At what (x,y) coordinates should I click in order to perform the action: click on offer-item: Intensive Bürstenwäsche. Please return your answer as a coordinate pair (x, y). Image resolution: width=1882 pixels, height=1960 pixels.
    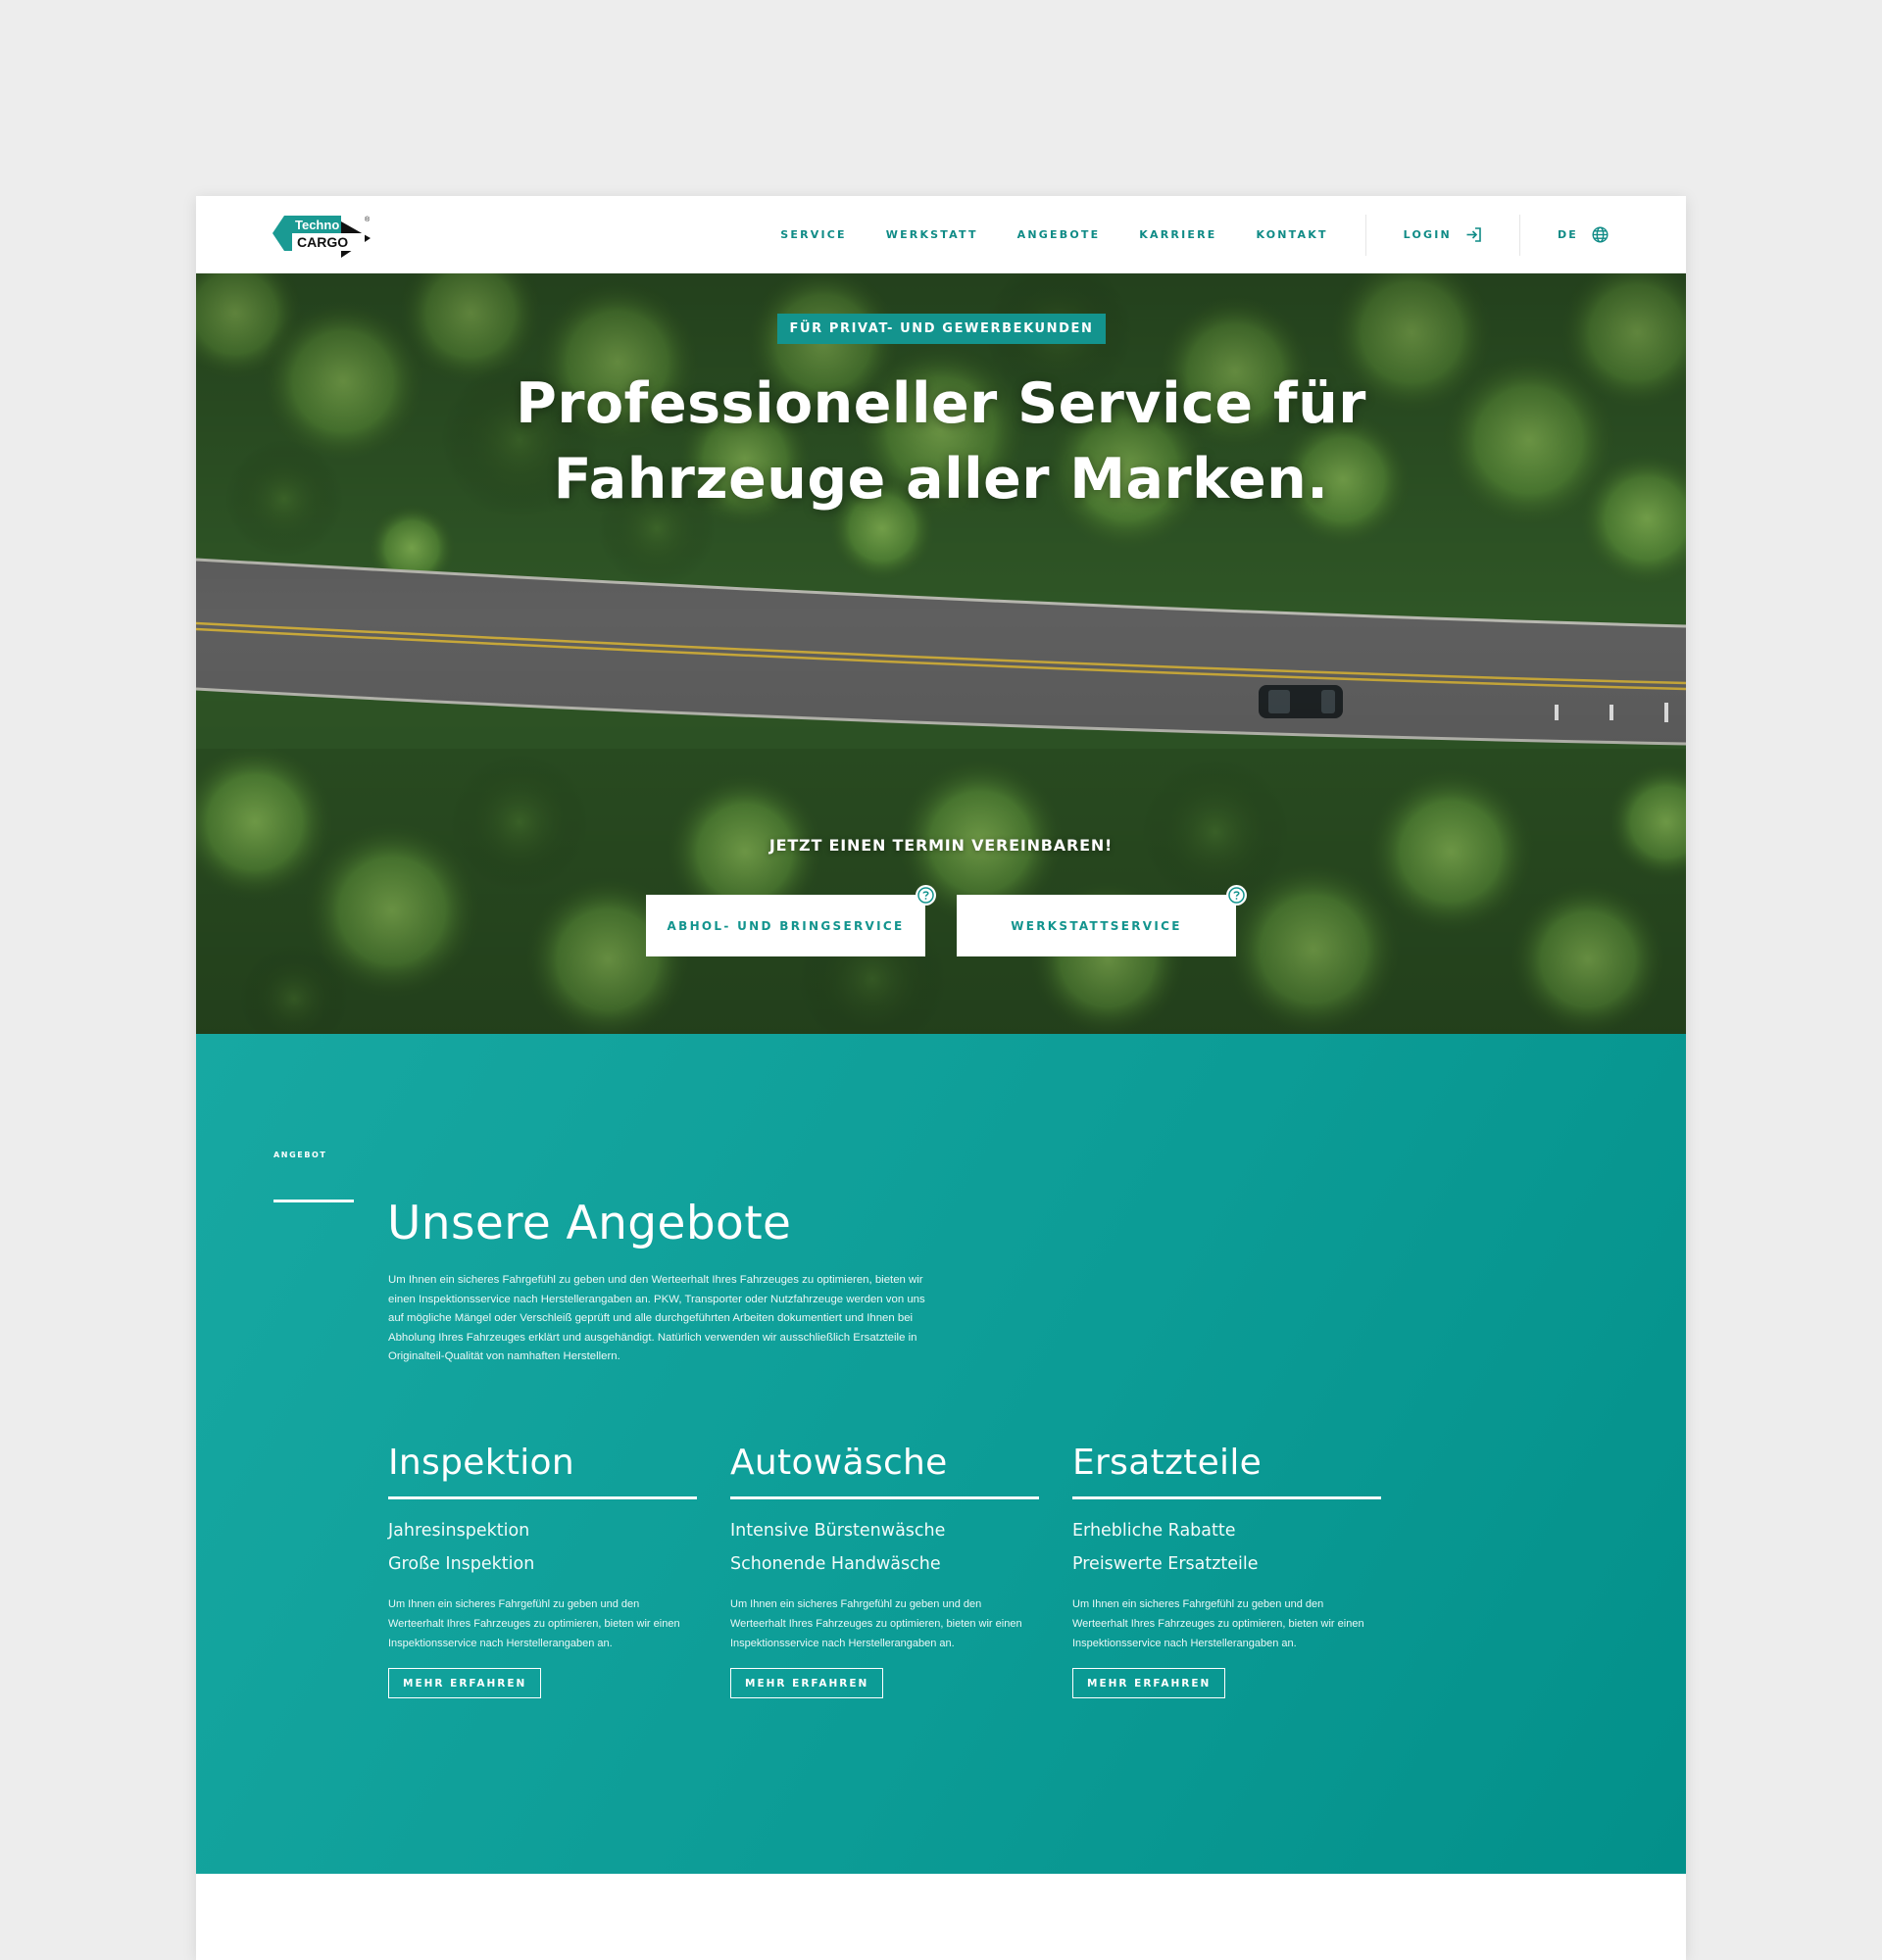
    Looking at the image, I should click on (838, 1531).